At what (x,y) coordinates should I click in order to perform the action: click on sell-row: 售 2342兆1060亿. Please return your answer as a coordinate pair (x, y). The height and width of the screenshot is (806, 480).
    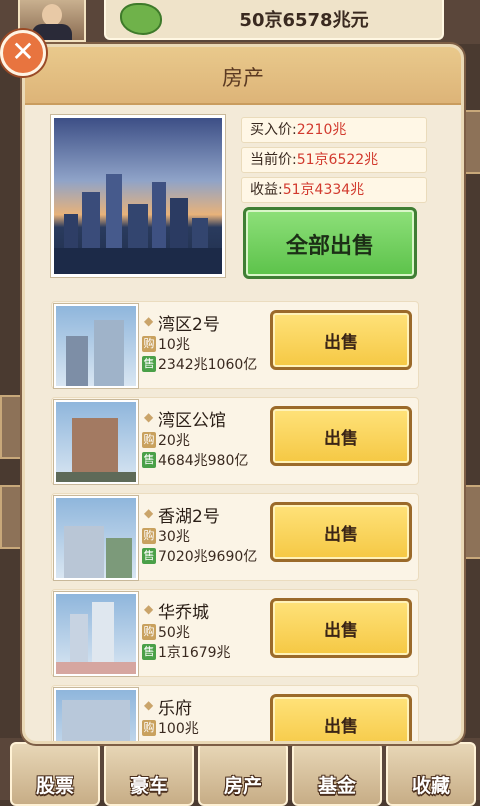
    Looking at the image, I should click on (199, 365).